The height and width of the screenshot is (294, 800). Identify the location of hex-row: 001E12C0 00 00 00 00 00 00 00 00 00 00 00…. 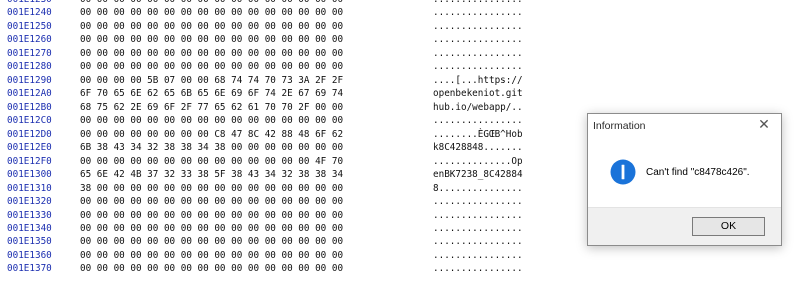
(280, 120).